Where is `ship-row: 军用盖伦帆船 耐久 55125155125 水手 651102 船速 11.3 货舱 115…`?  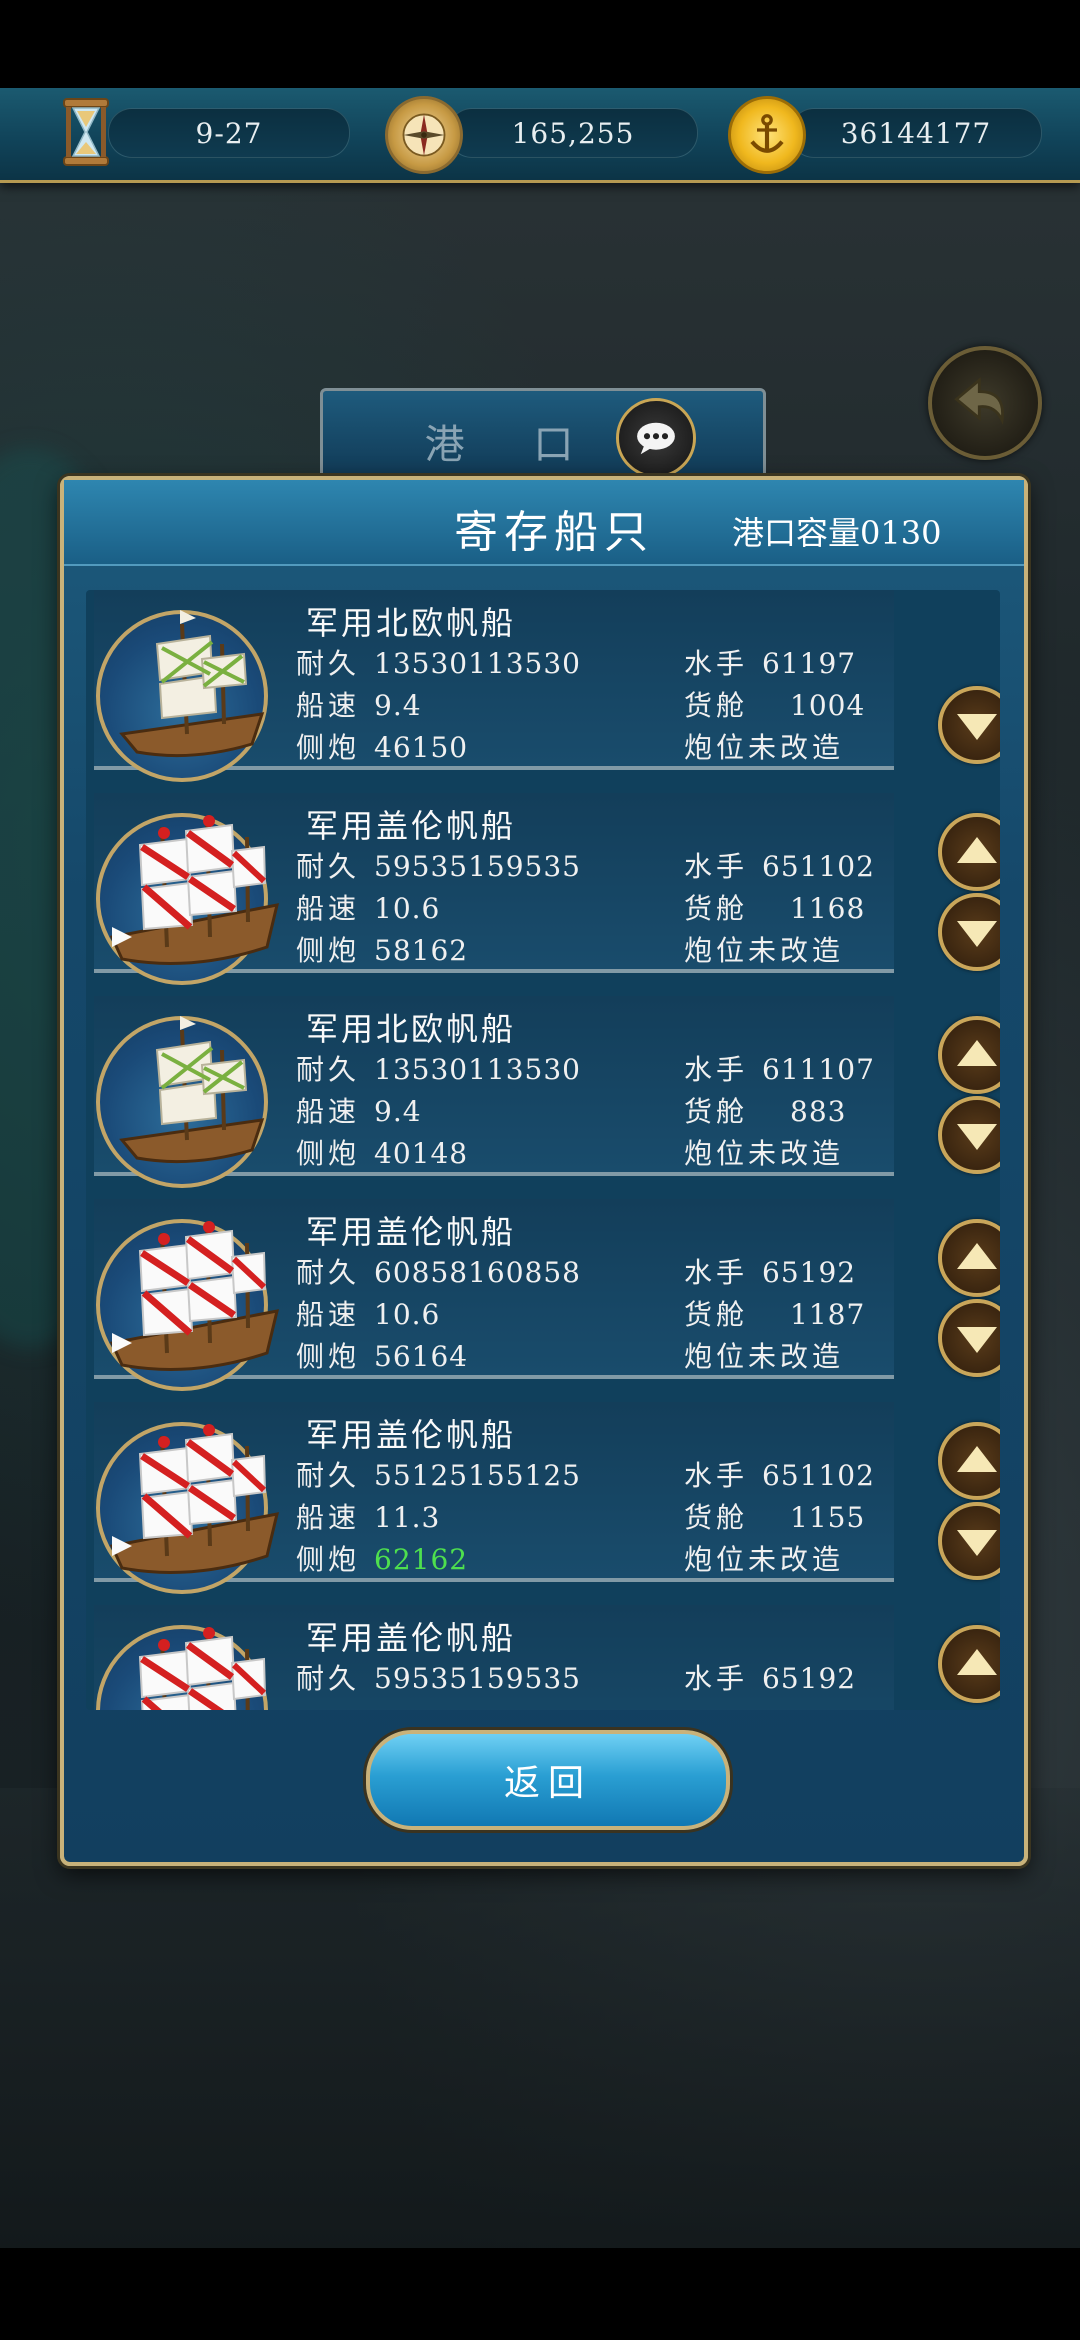 ship-row: 军用盖伦帆船 耐久 55125155125 水手 651102 船速 11.3 货舱 115… is located at coordinates (543, 1498).